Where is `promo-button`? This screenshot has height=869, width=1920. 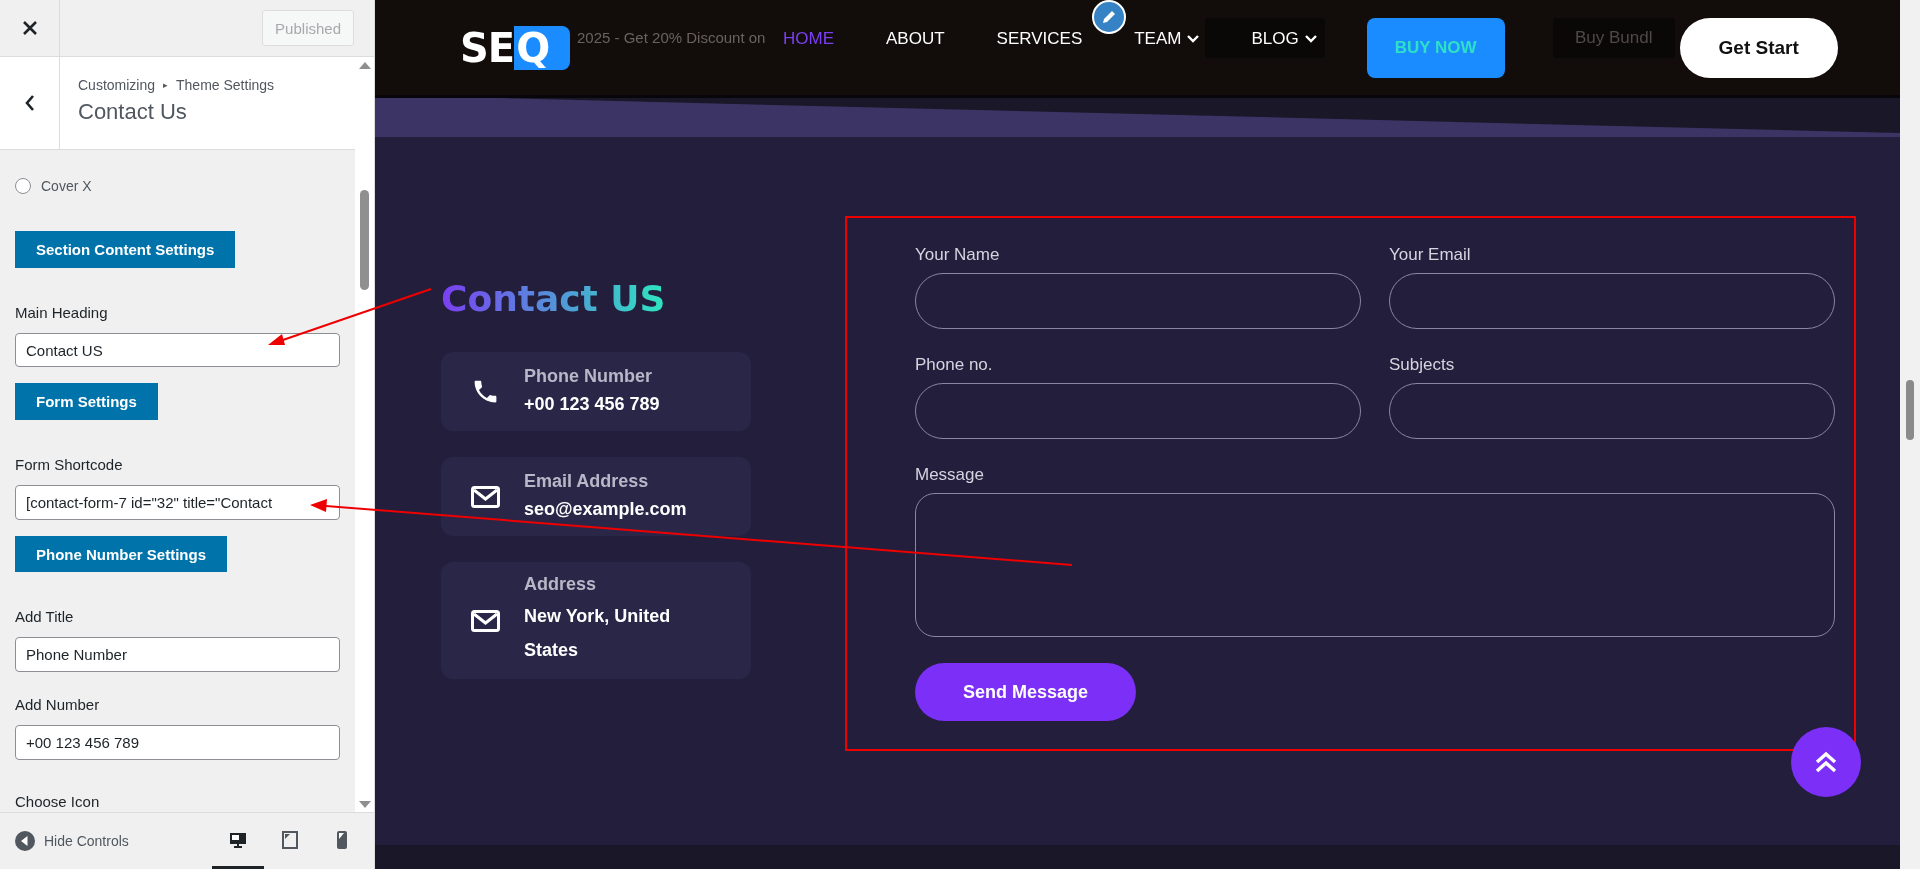
promo-button is located at coordinates (1265, 38).